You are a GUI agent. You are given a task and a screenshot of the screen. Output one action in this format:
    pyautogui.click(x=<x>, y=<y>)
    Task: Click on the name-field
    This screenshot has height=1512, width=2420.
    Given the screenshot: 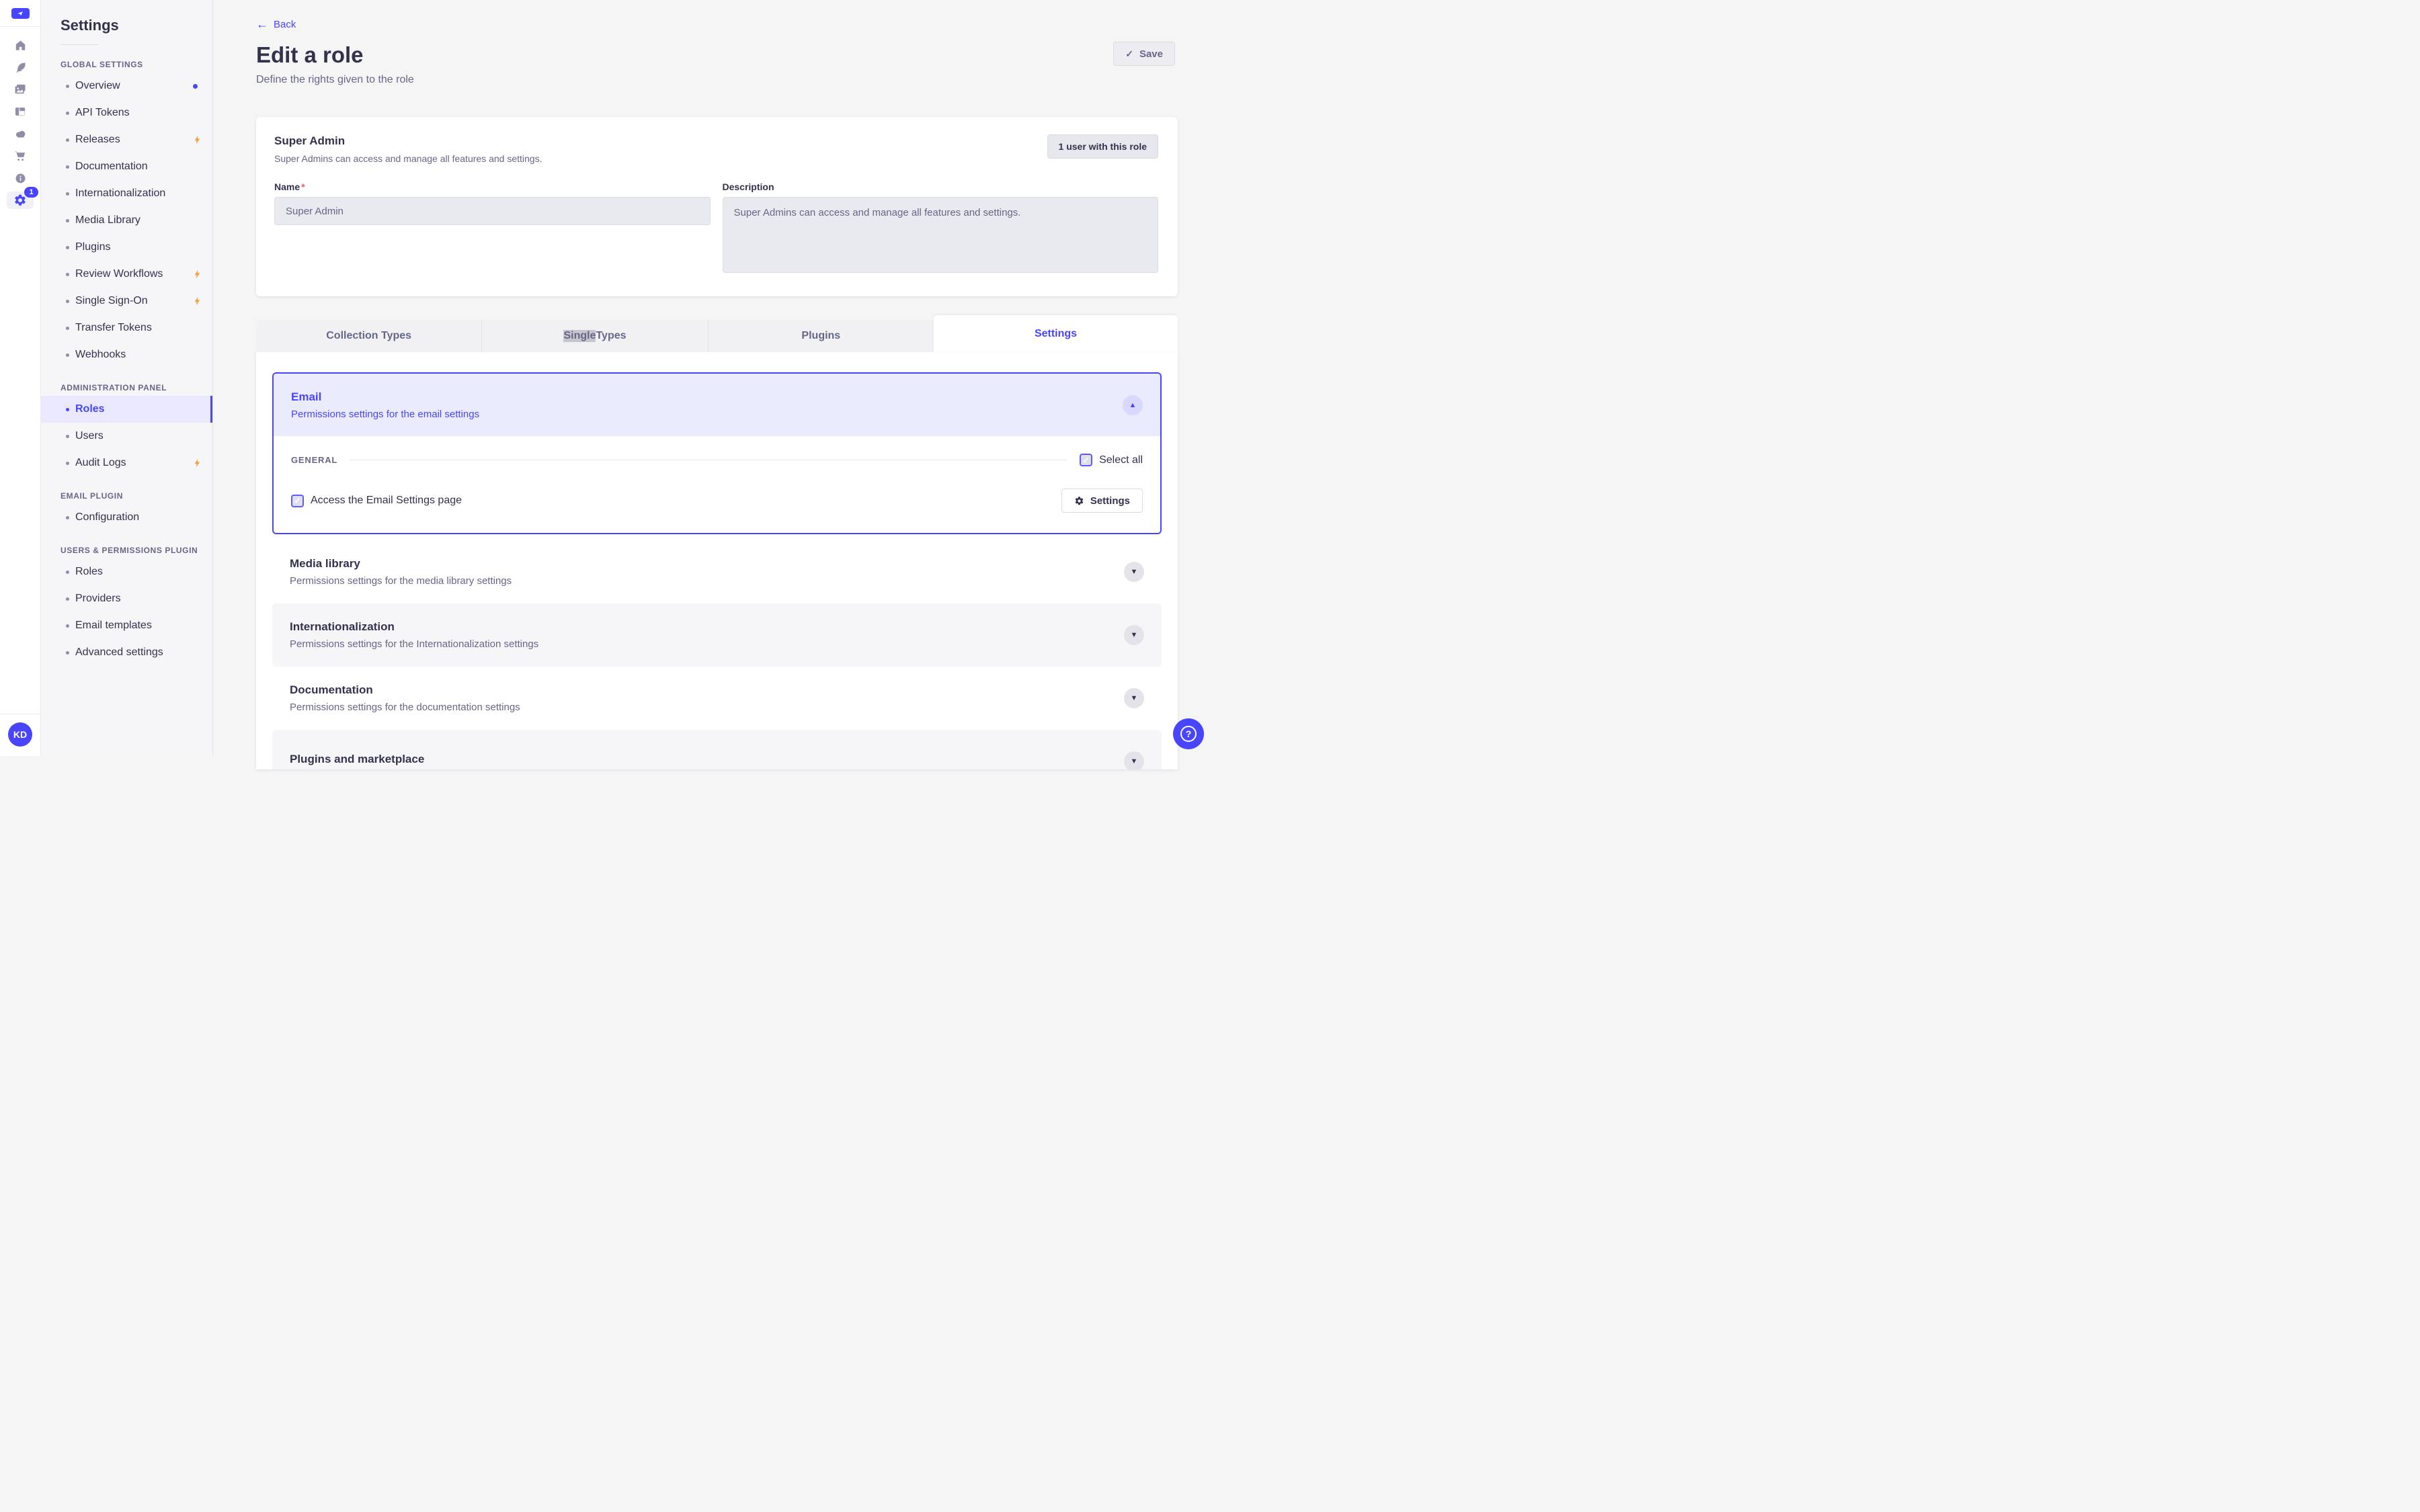 What is the action you would take?
    pyautogui.click(x=492, y=211)
    